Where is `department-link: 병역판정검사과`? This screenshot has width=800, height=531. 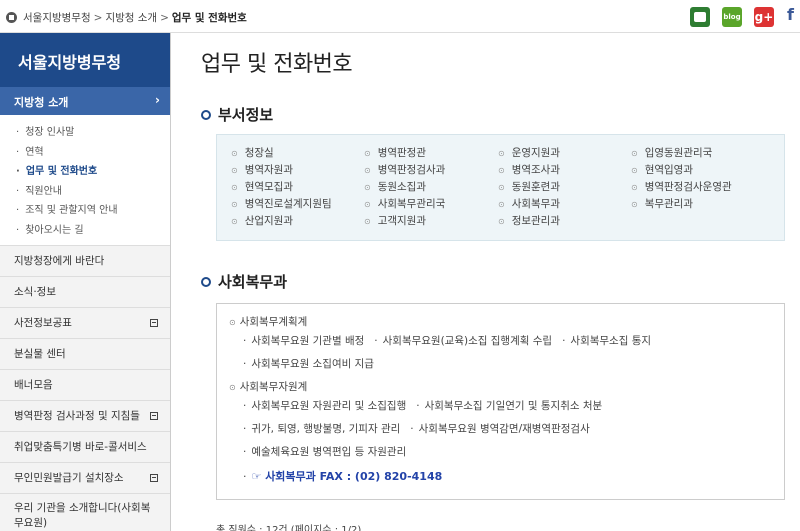
department-link: 병역판정검사과 is located at coordinates (405, 169).